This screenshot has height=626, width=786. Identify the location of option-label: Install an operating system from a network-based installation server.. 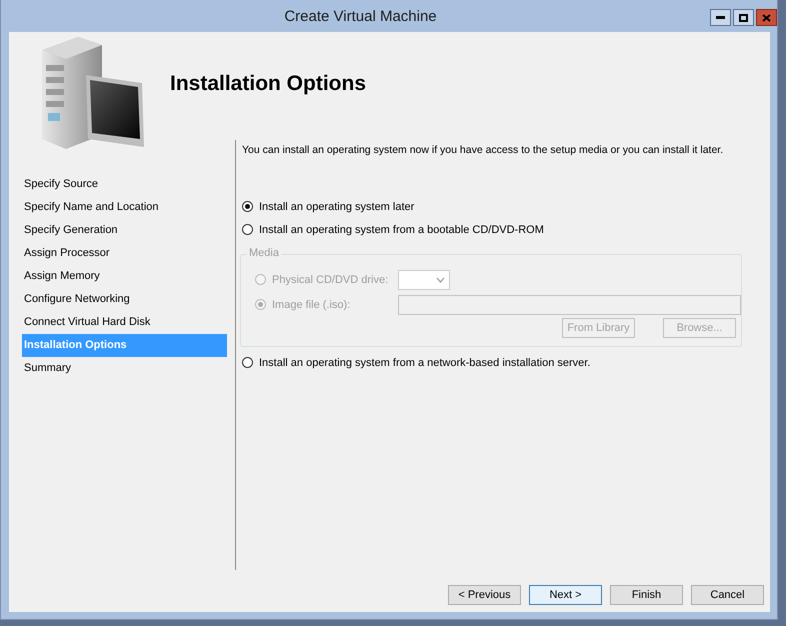
(424, 362).